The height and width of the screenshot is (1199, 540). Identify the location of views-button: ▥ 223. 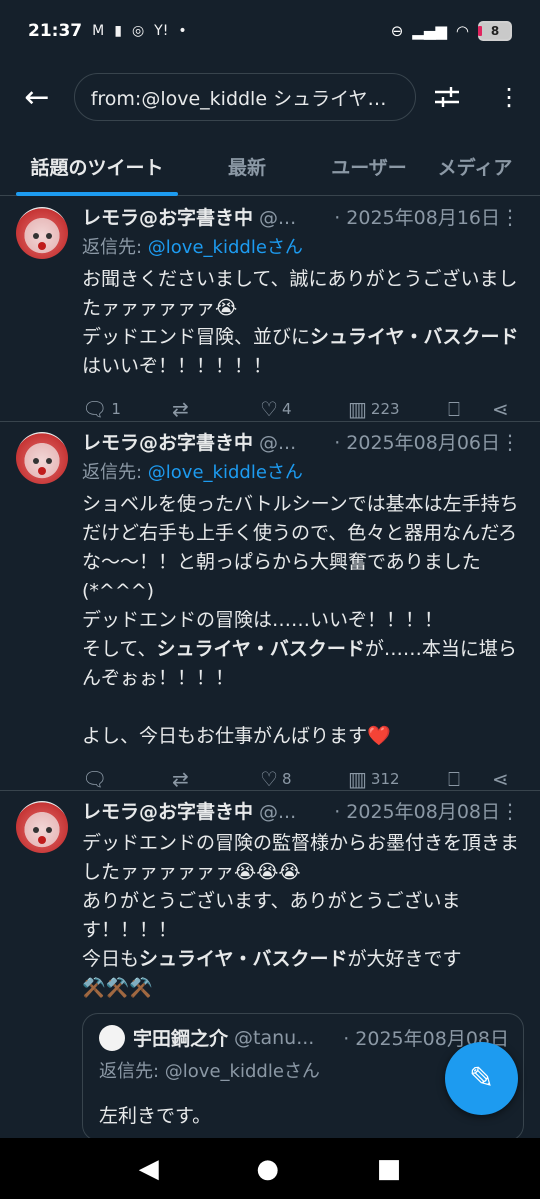
(398, 409).